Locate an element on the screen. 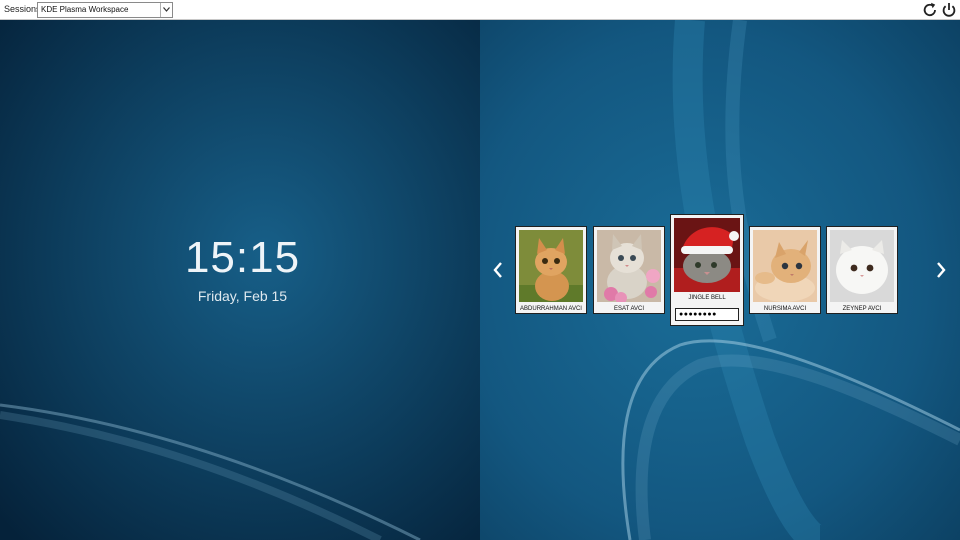 The width and height of the screenshot is (960, 540). user-card-zeynep: ZEYNEP AVCI is located at coordinates (862, 270).